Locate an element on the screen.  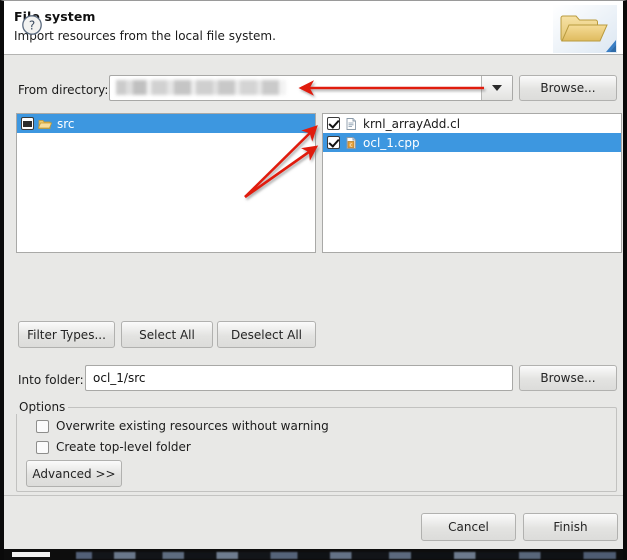
overwrite-existing-checkbox is located at coordinates (42, 426).